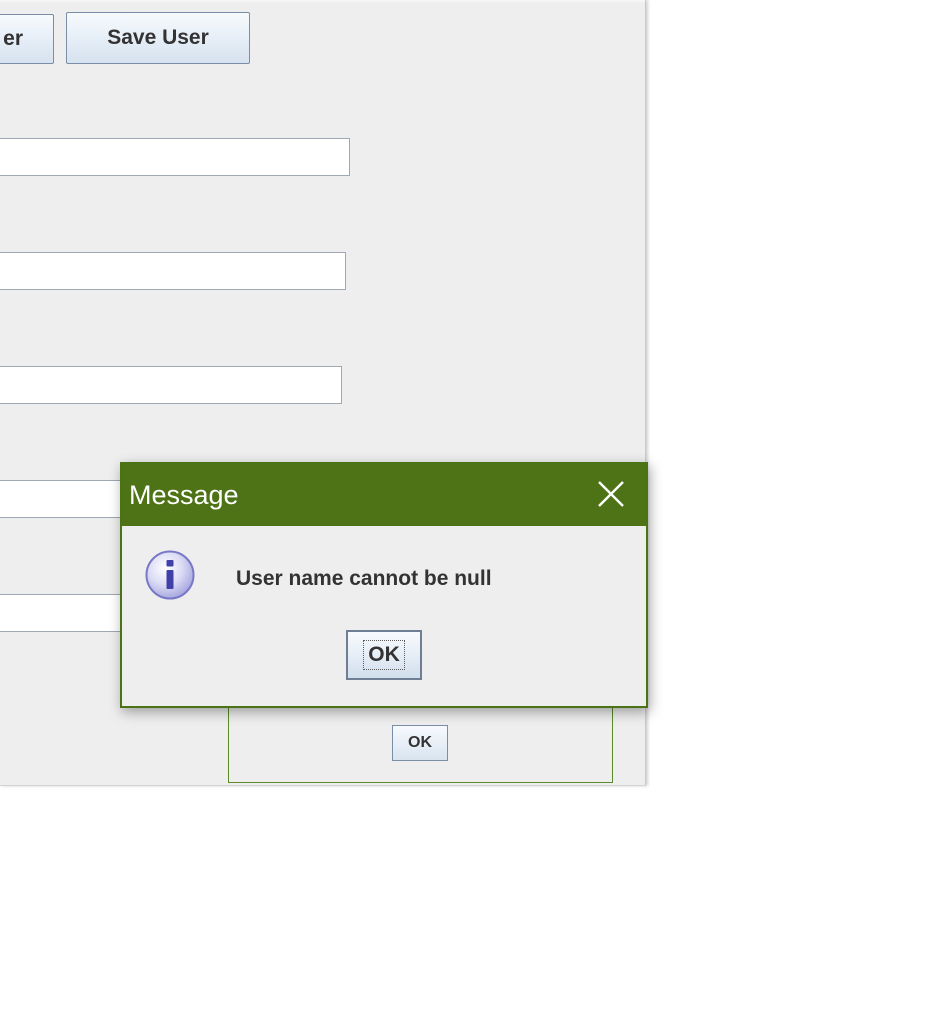 Image resolution: width=932 pixels, height=1018 pixels. I want to click on add-user-button: er, so click(27, 39).